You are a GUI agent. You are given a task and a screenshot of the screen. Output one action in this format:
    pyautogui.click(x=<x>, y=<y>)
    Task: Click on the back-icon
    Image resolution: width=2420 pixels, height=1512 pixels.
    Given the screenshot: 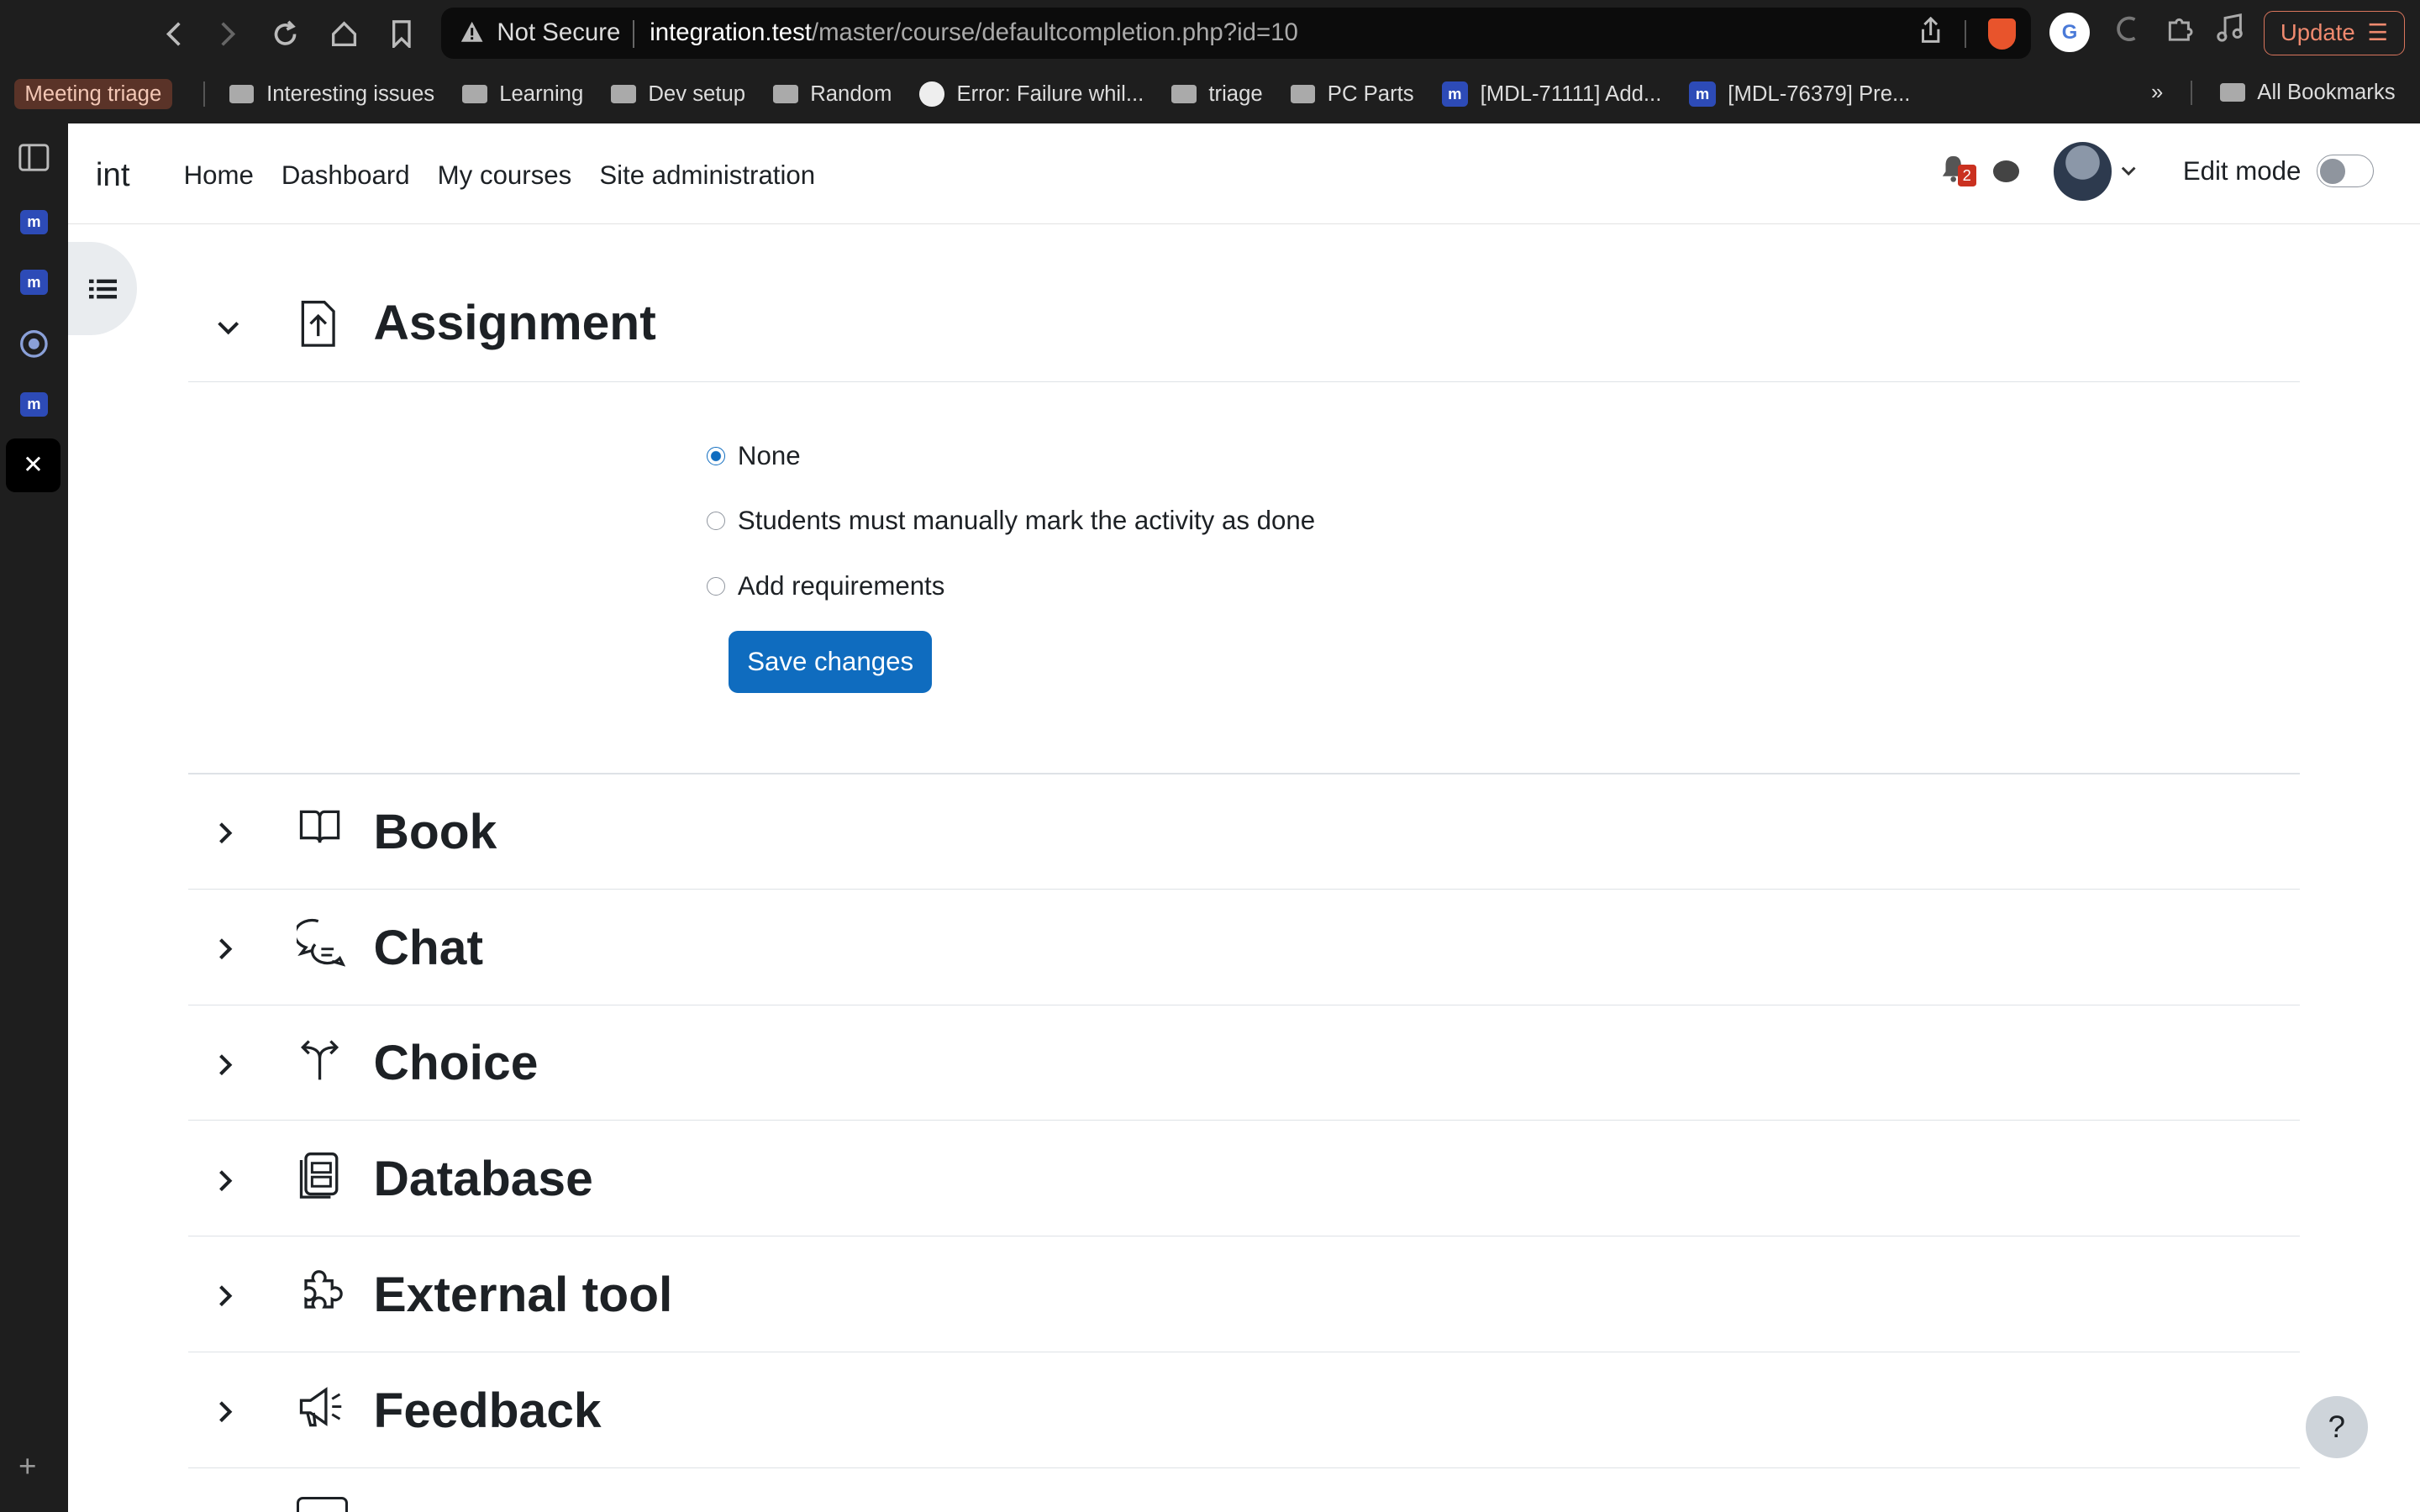 What is the action you would take?
    pyautogui.click(x=172, y=34)
    